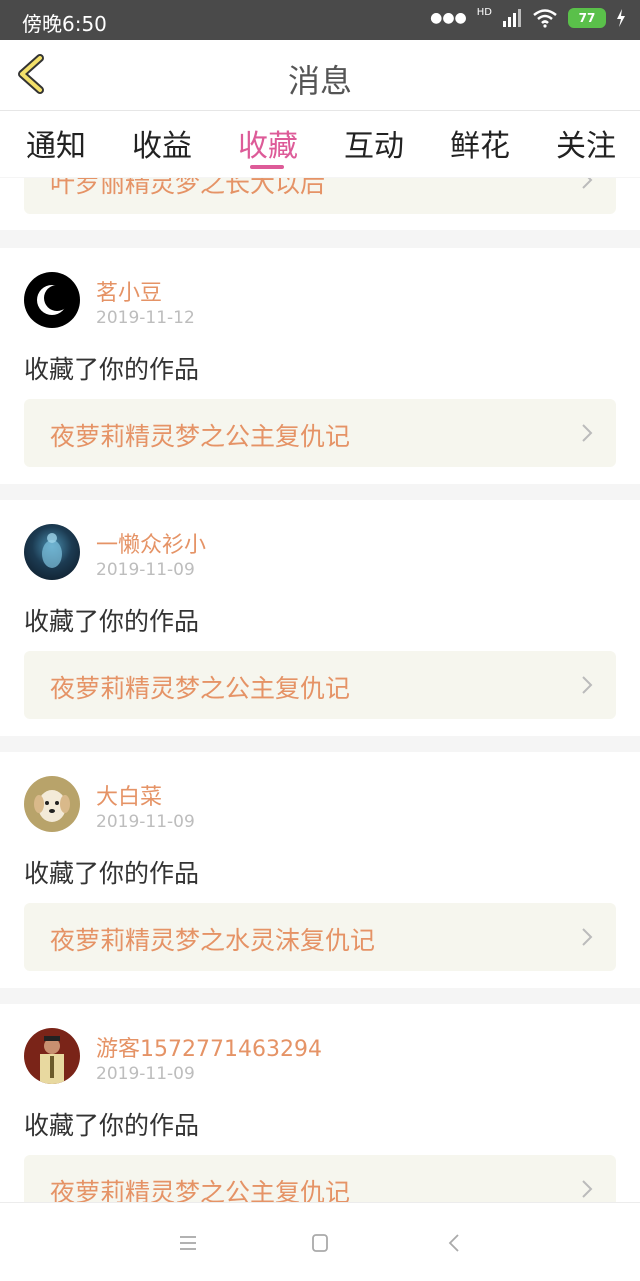  Describe the element at coordinates (129, 795) in the screenshot. I see `username: 大白菜` at that location.